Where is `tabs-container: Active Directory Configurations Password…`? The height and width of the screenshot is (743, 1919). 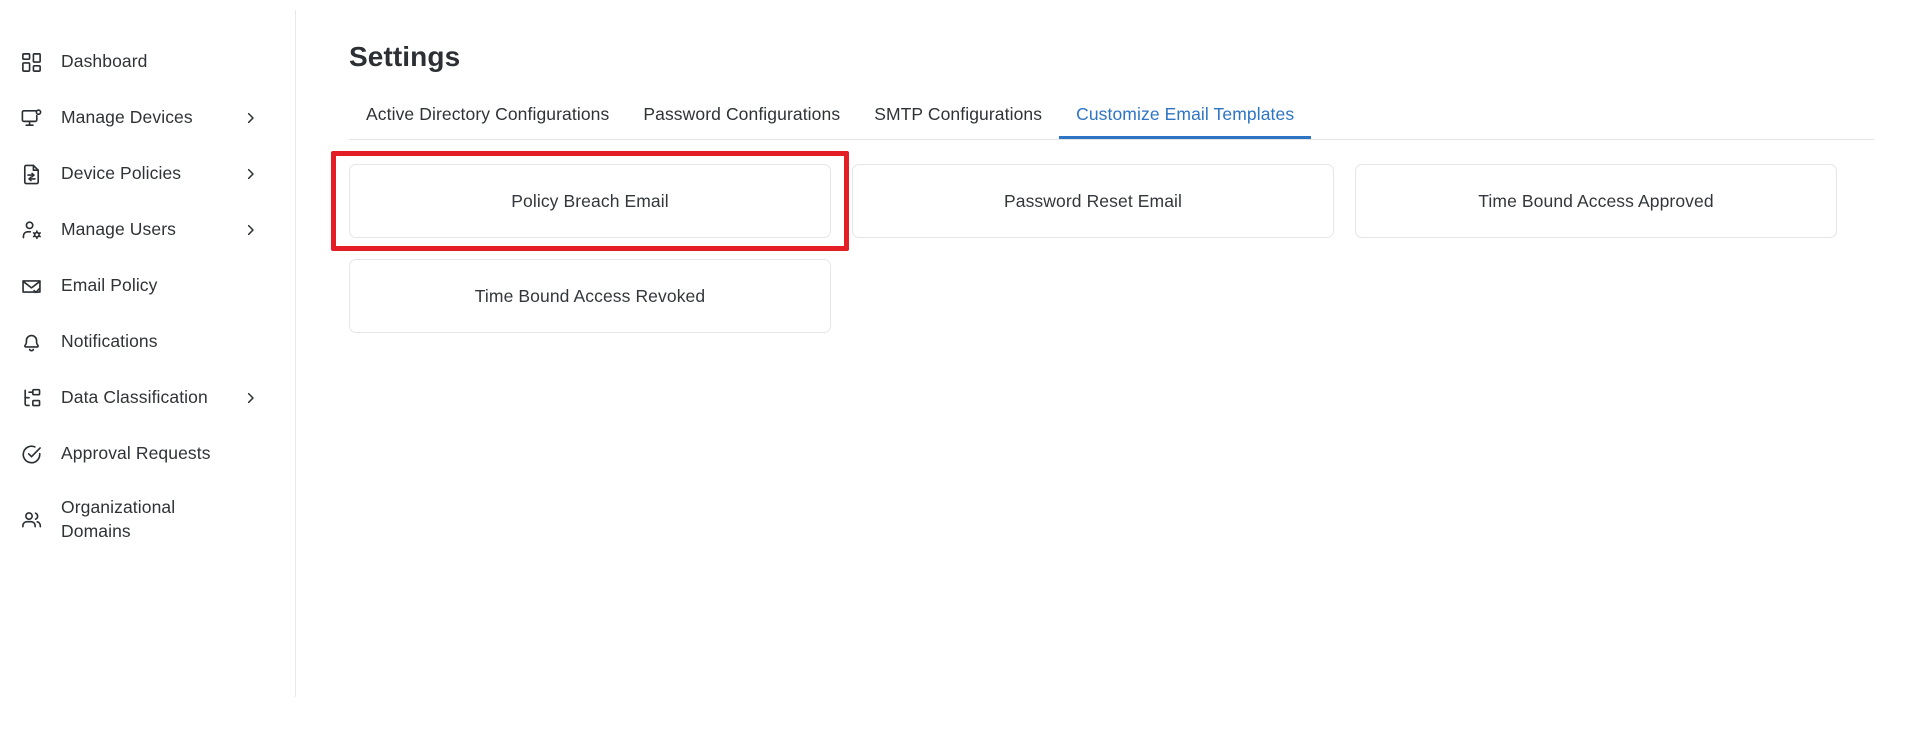
tabs-container: Active Directory Configurations Password… is located at coordinates (1111, 122).